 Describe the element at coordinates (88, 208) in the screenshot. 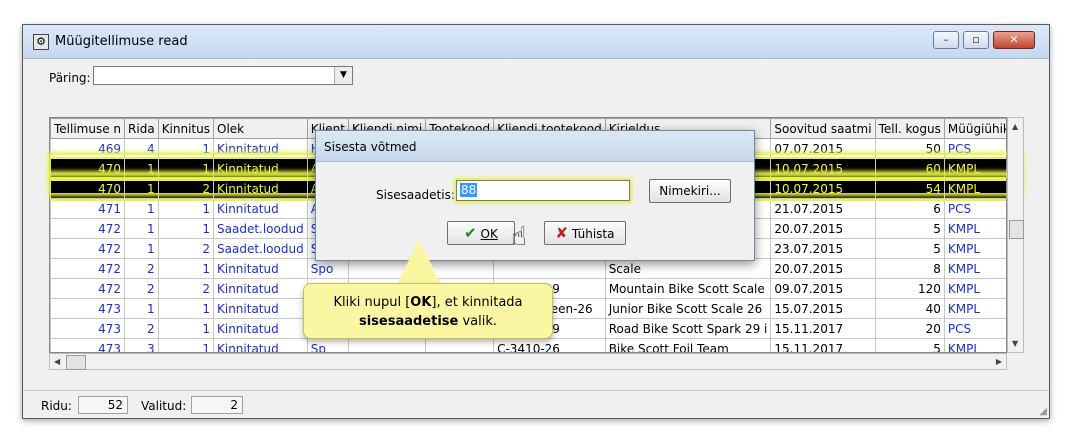

I see `cell-order: 471` at that location.